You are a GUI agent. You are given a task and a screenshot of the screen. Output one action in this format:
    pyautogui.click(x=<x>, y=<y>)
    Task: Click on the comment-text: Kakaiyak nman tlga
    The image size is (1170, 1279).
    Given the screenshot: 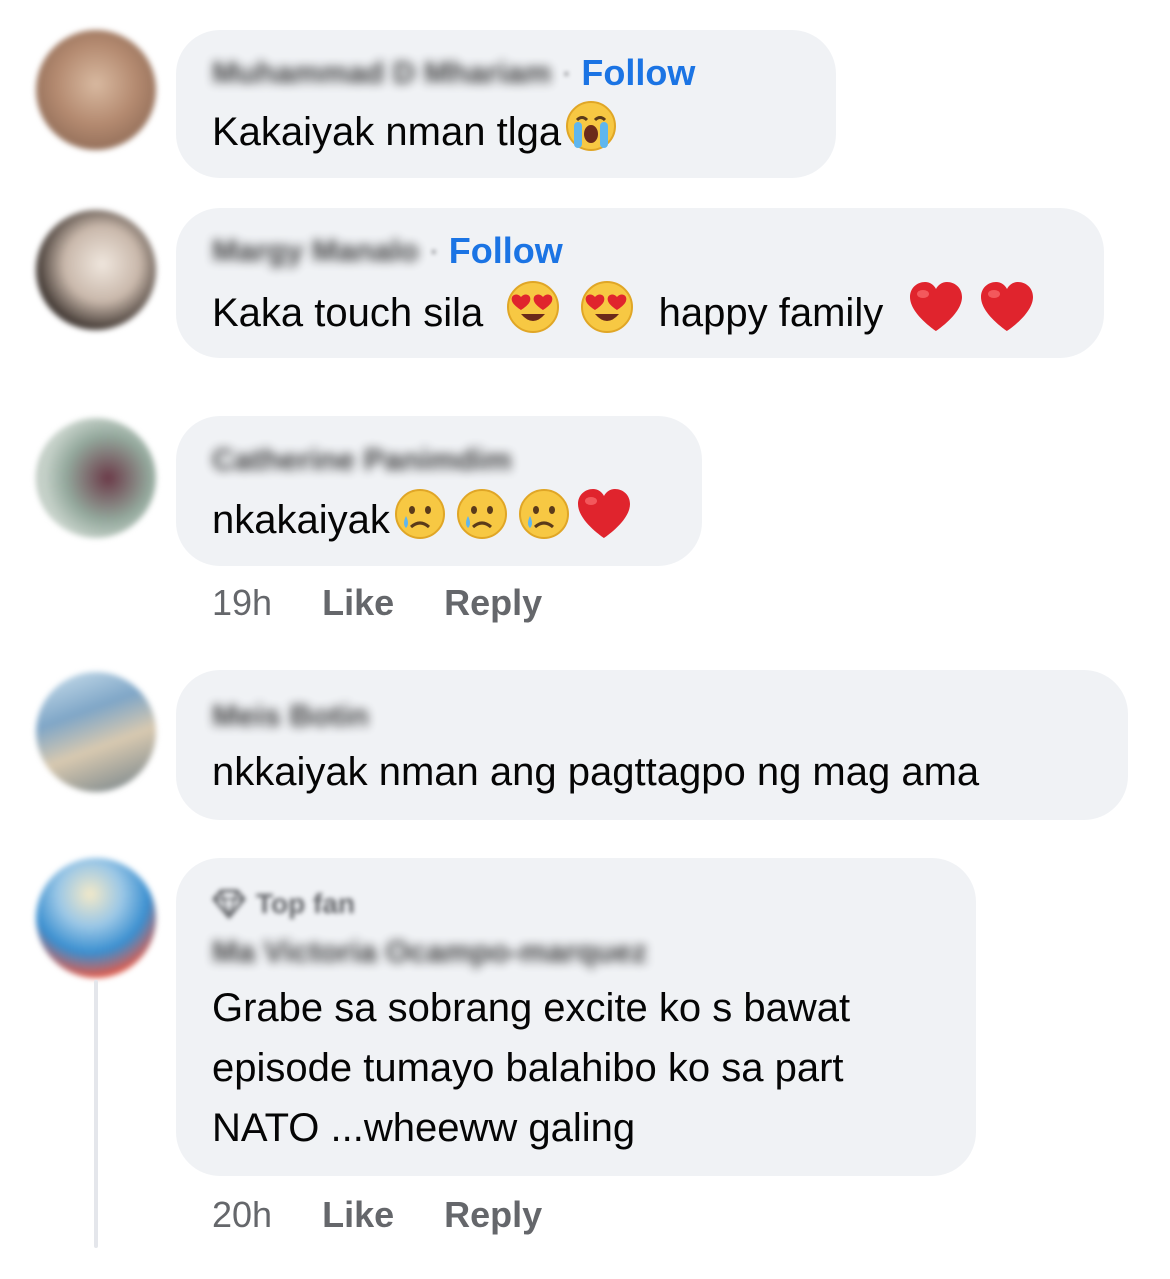 What is the action you would take?
    pyautogui.click(x=414, y=134)
    